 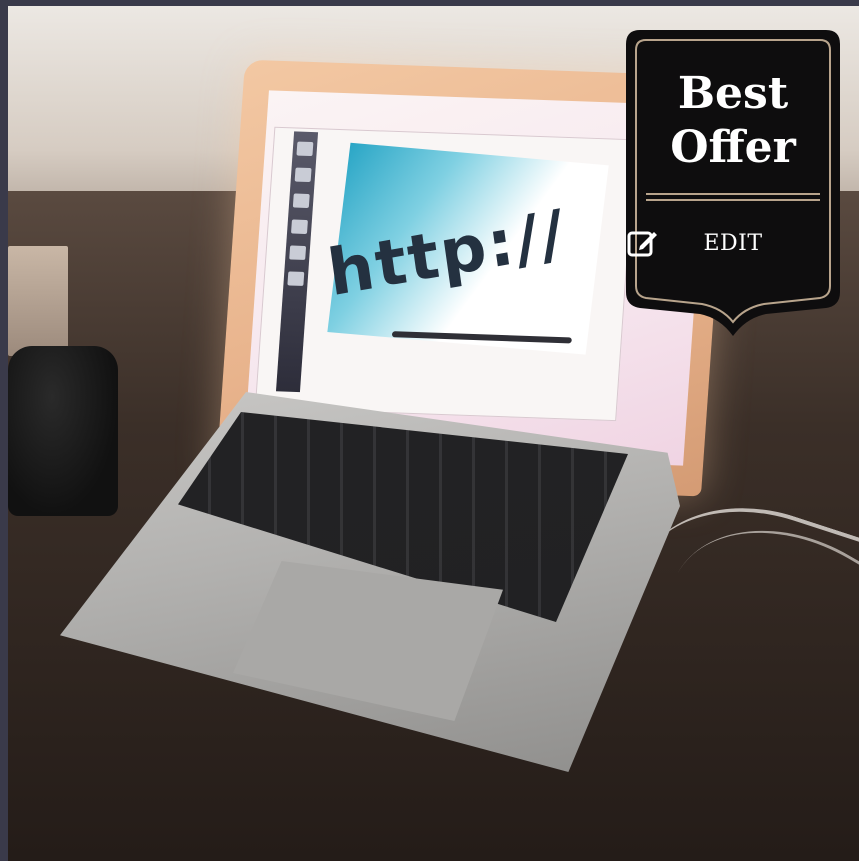 I want to click on background-box, so click(x=38, y=301).